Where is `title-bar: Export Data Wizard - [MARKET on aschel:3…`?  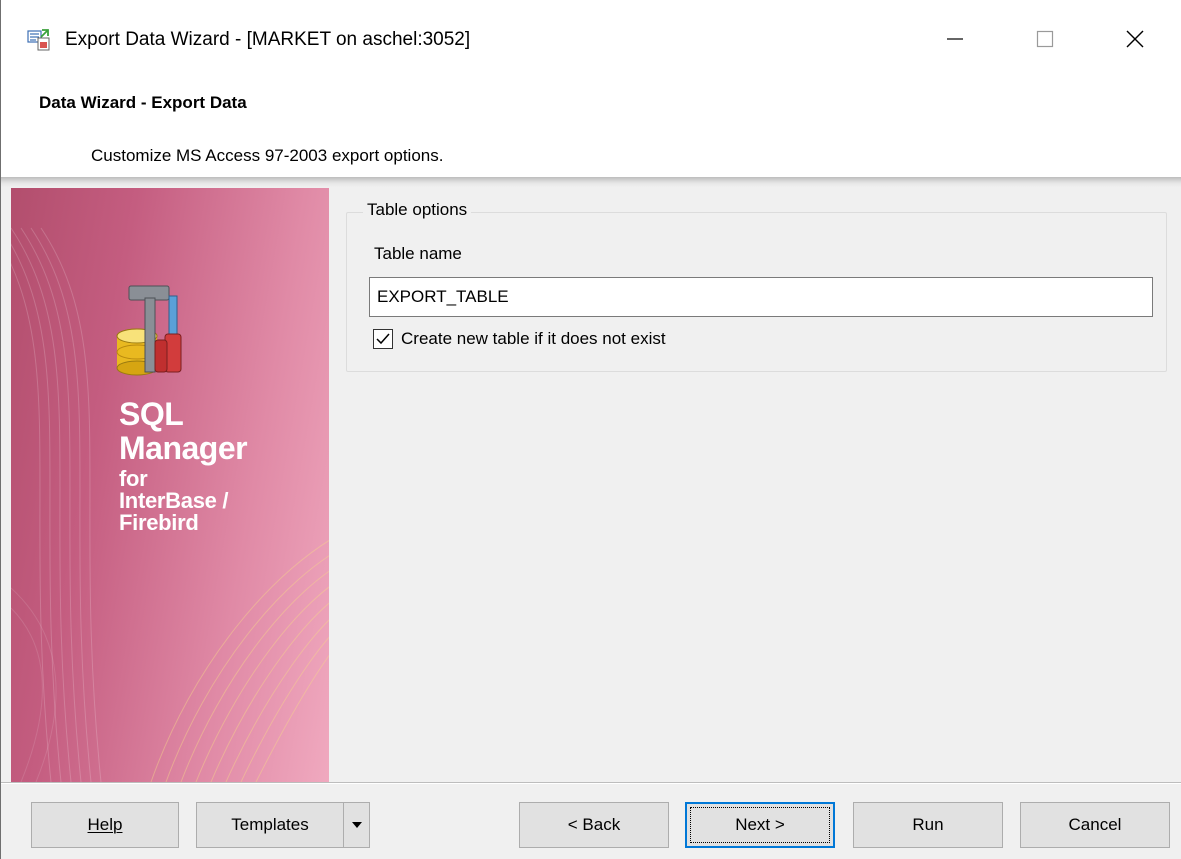
title-bar: Export Data Wizard - [MARKET on aschel:3… is located at coordinates (591, 42).